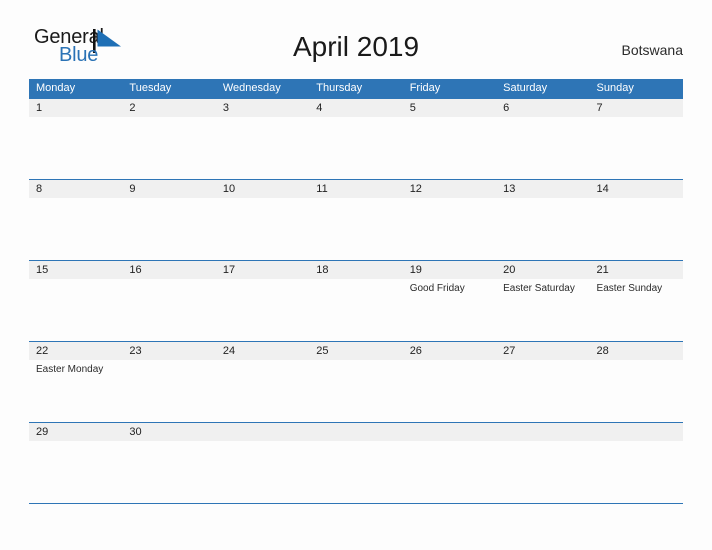 This screenshot has width=712, height=550. Describe the element at coordinates (132, 189) in the screenshot. I see `day-number: 9` at that location.